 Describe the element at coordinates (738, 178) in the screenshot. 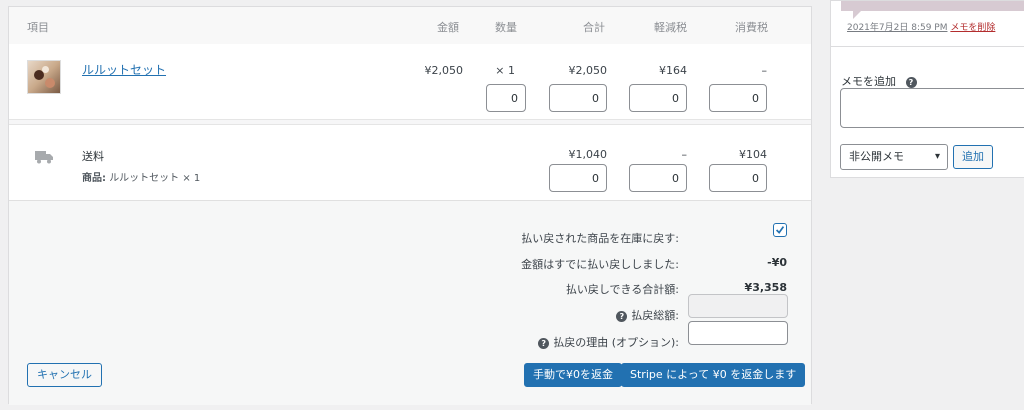

I see `shipping-refund-consumption-tax-input` at that location.